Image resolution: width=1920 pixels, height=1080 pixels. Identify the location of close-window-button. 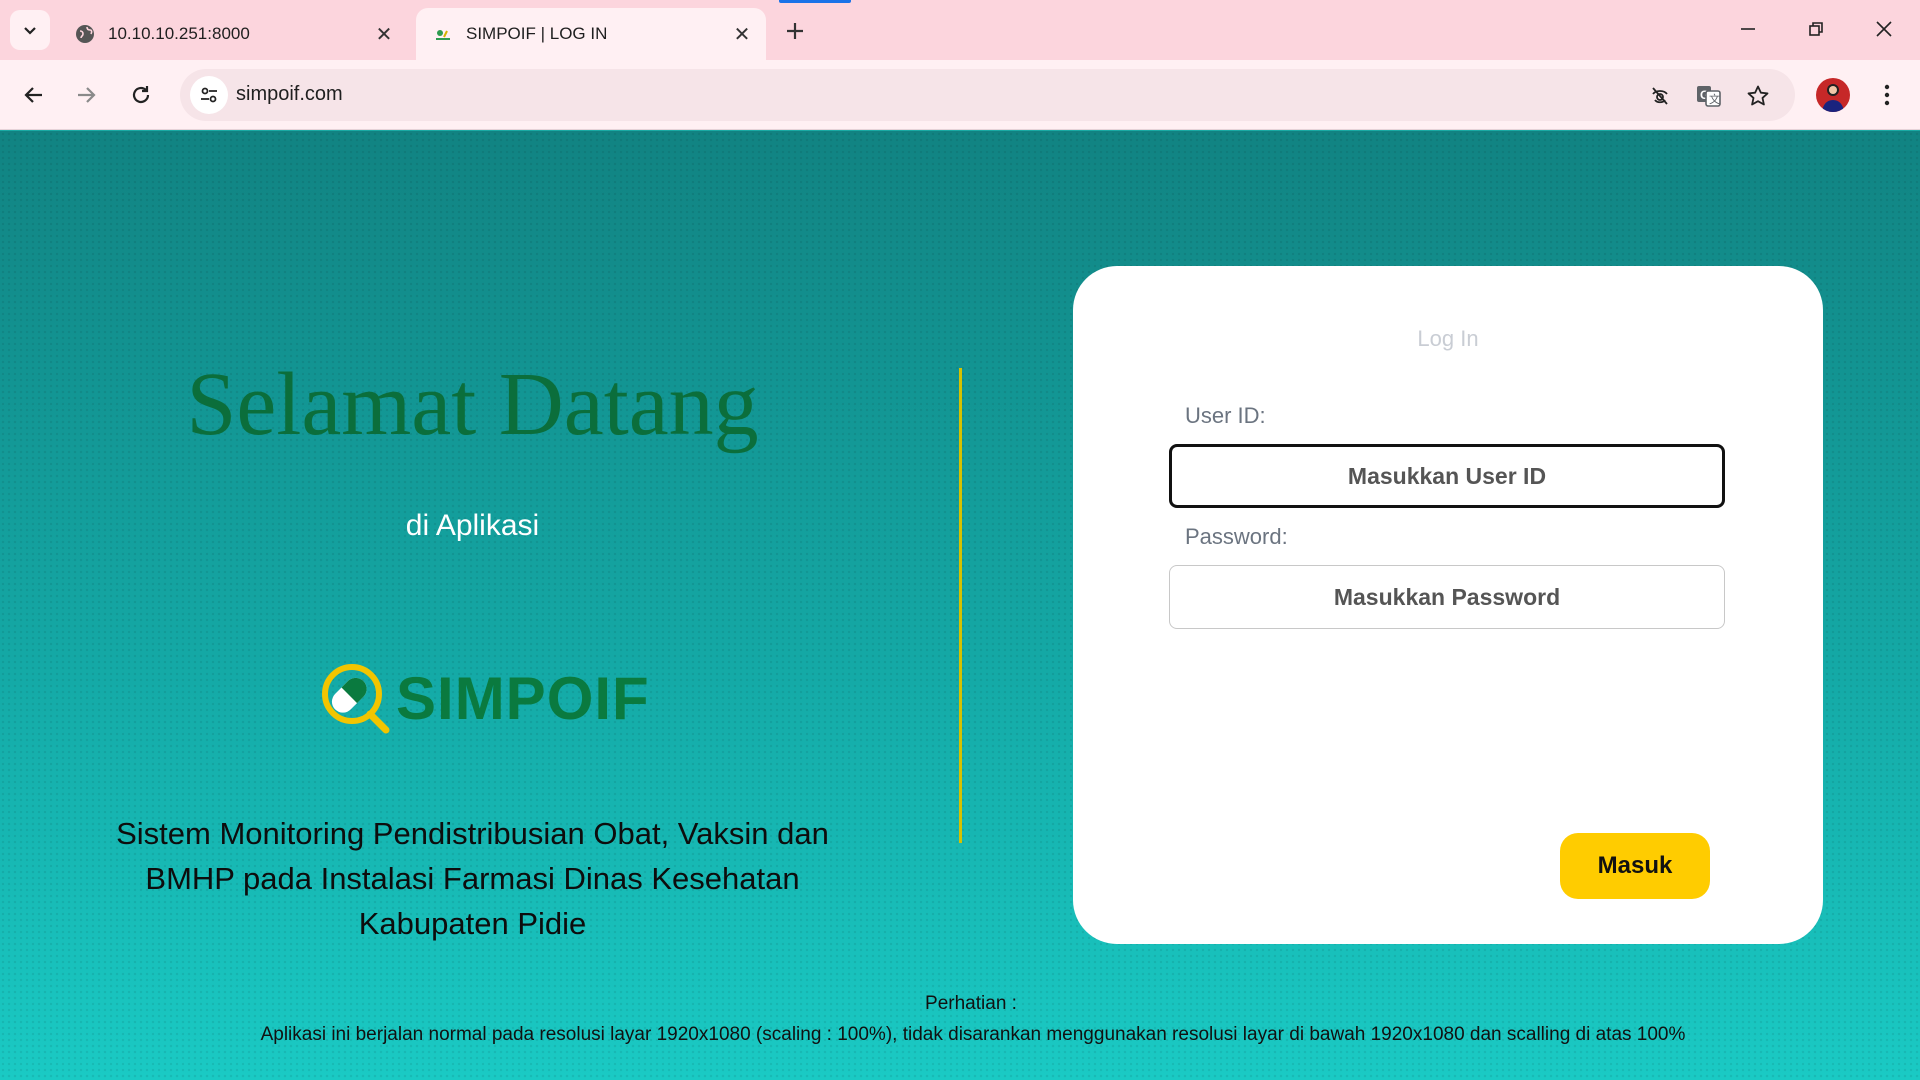
(1884, 29).